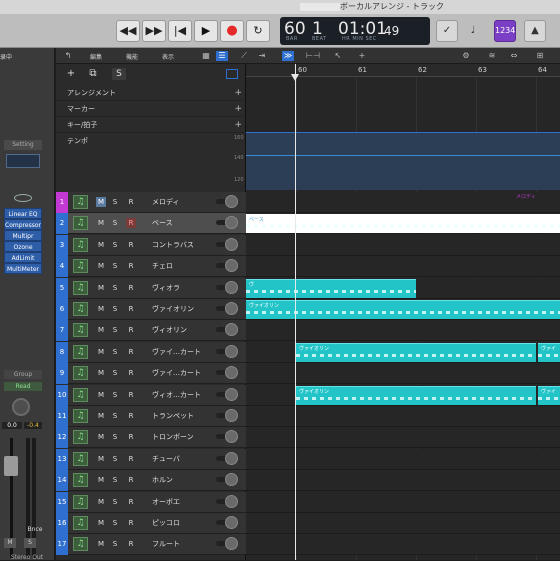  Describe the element at coordinates (128, 31) in the screenshot. I see `rewind-button: ◀◀` at that location.